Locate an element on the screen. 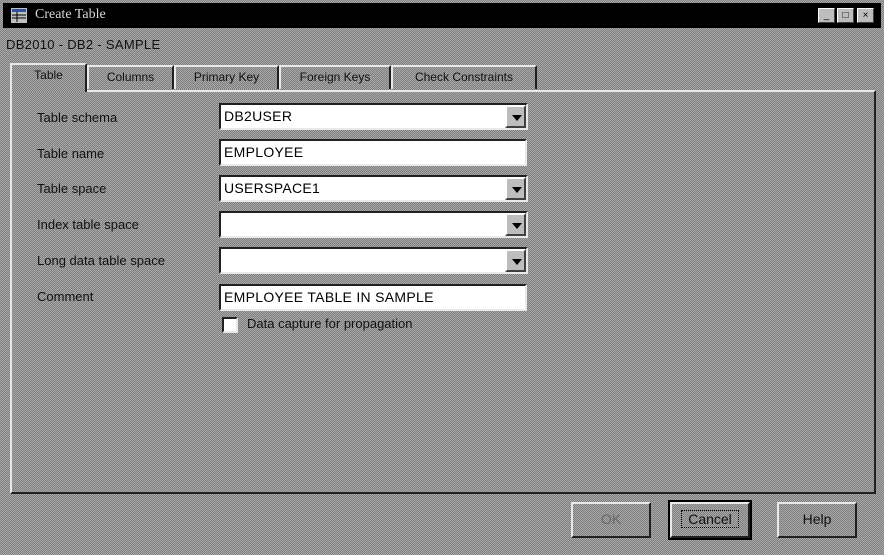 Image resolution: width=884 pixels, height=555 pixels. long-data-table-space-dropdown-button is located at coordinates (515, 260).